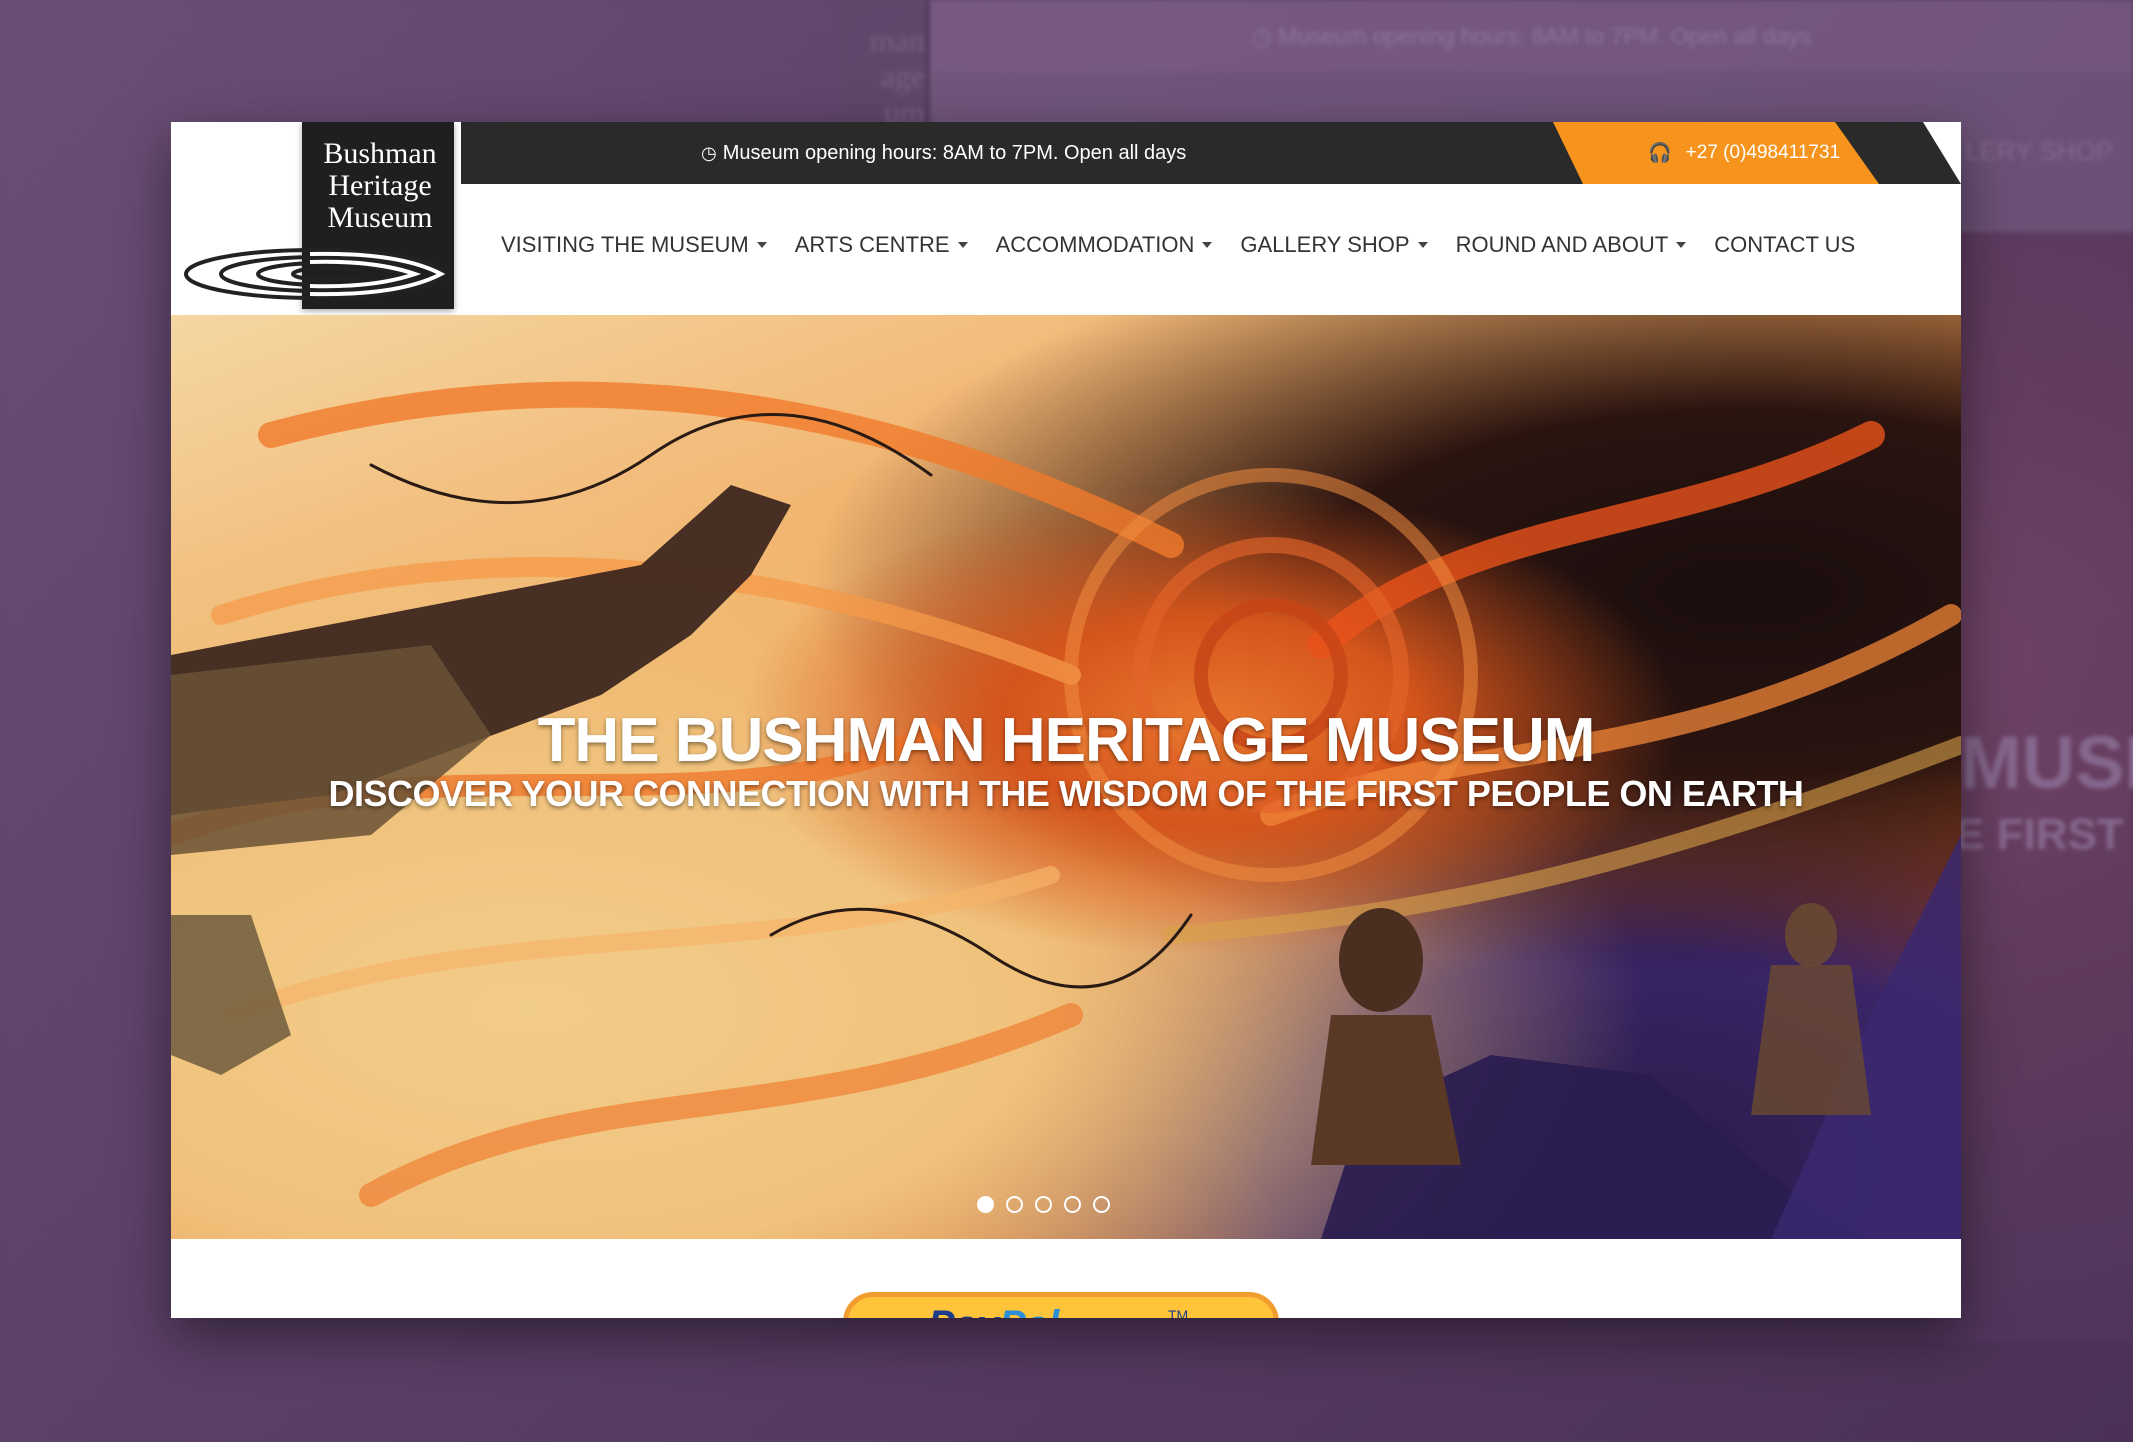  I want to click on nav-label: CONTACT US, so click(1785, 244).